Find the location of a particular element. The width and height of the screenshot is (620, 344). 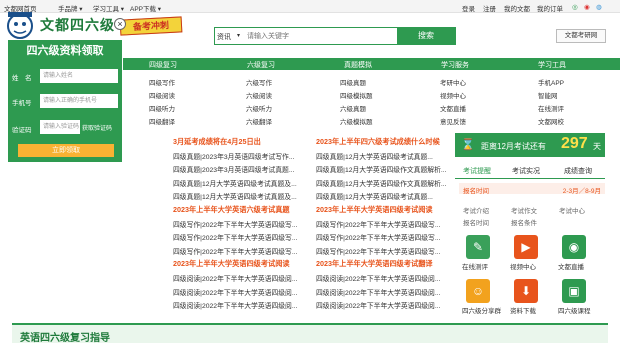

tab-exam-reminder: 考试提醒 is located at coordinates (477, 171).